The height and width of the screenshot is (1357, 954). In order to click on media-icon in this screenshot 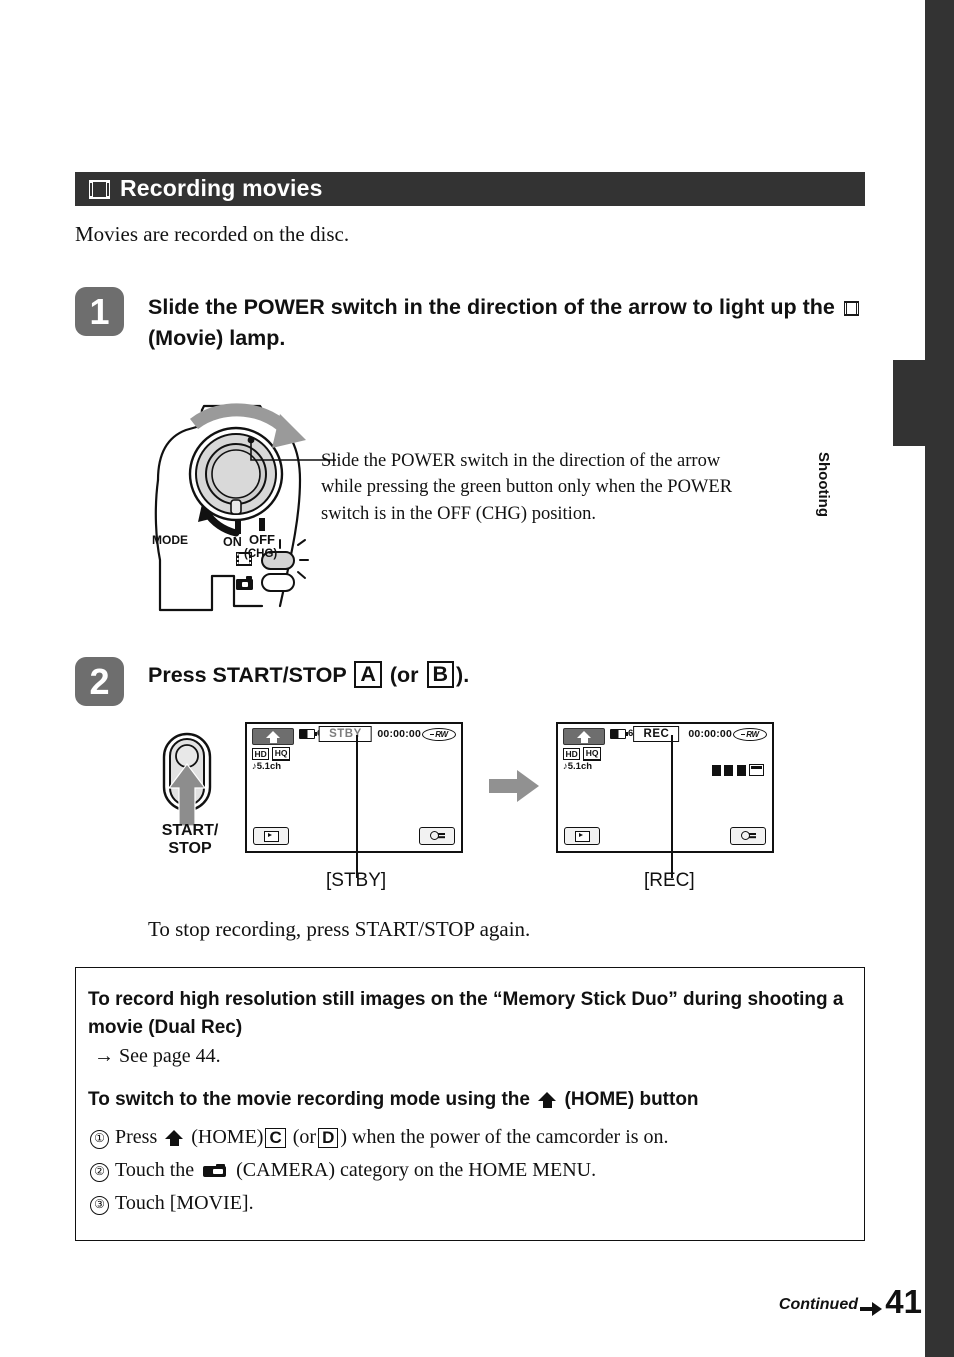, I will do `click(756, 770)`.